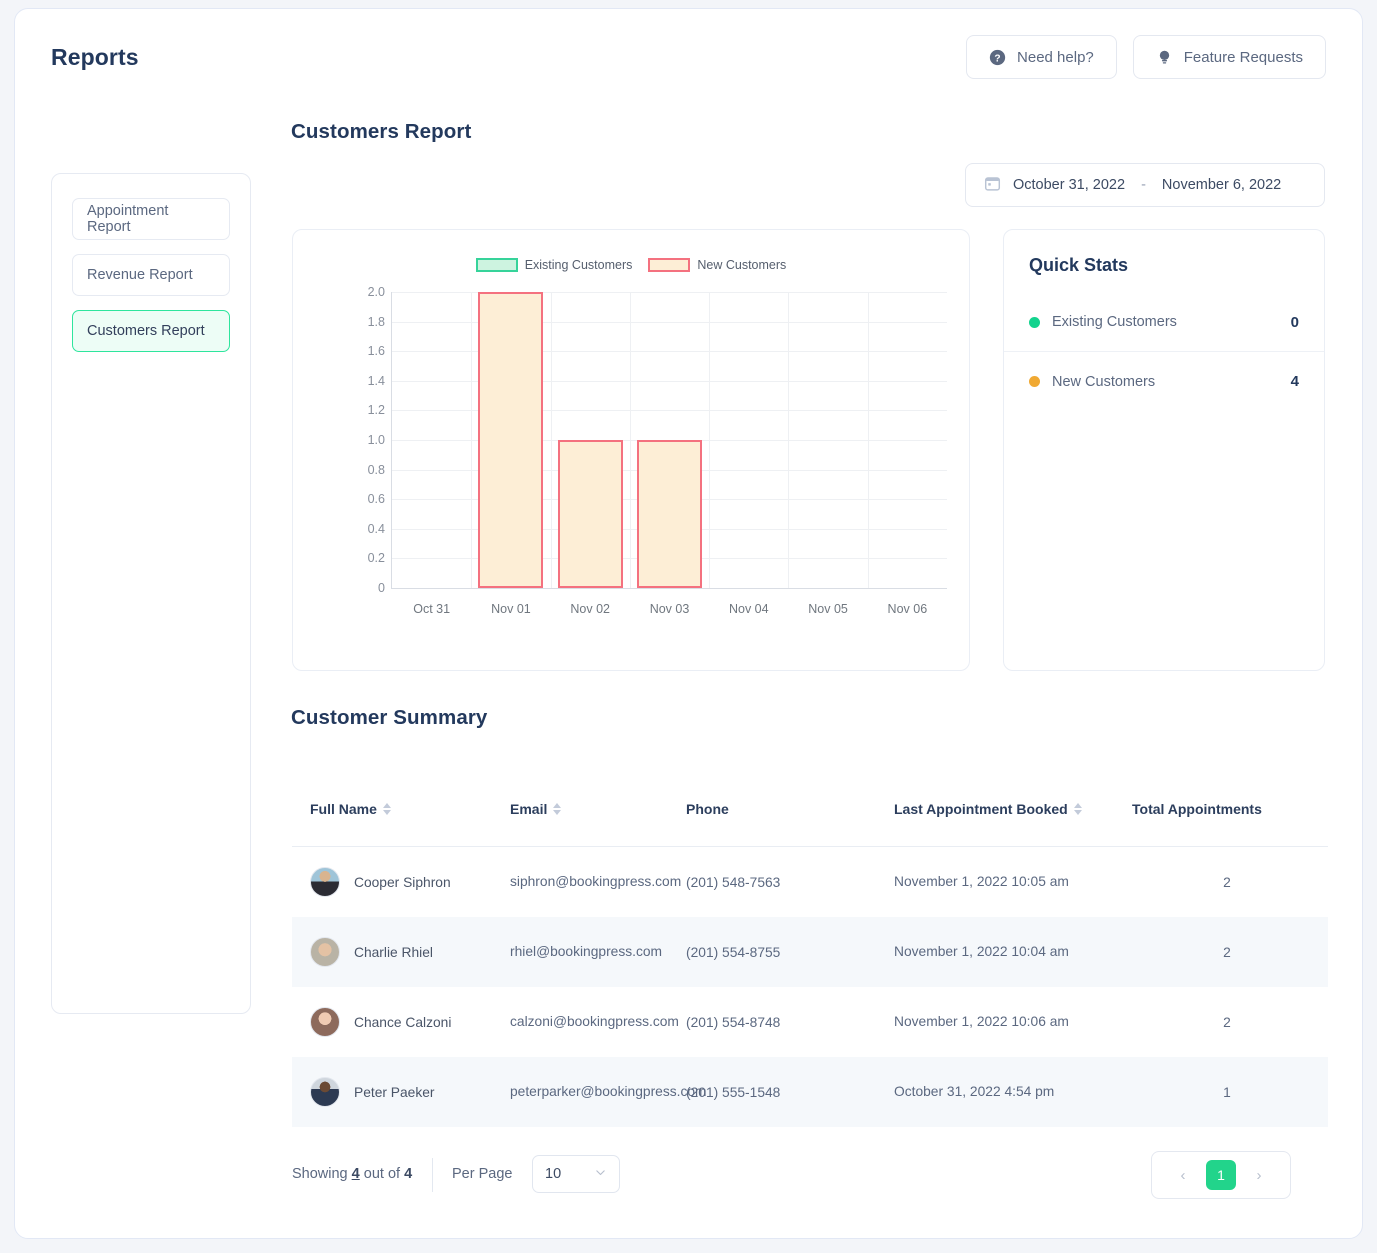 The image size is (1377, 1253). Describe the element at coordinates (376, 321) in the screenshot. I see `chart-y-tick-label: 1.8` at that location.